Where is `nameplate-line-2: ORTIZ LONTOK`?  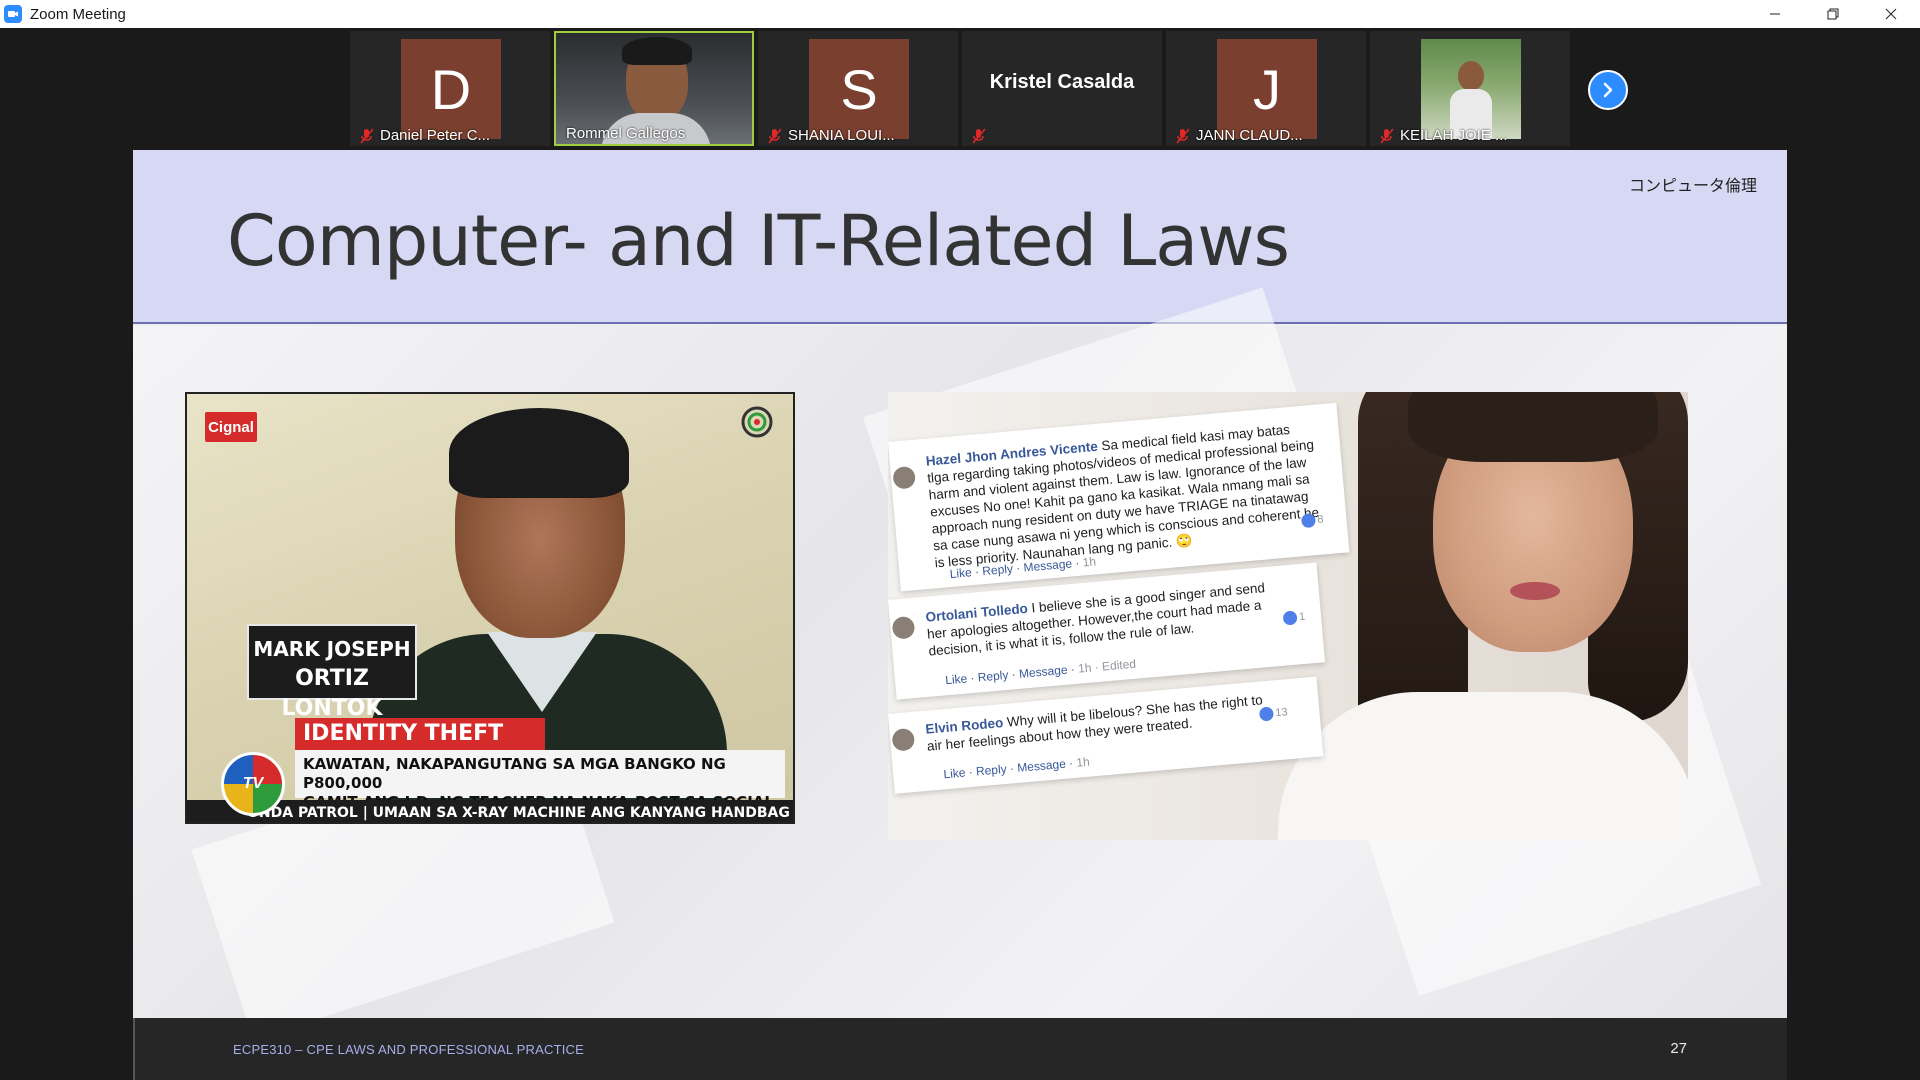 nameplate-line-2: ORTIZ LONTOK is located at coordinates (332, 693).